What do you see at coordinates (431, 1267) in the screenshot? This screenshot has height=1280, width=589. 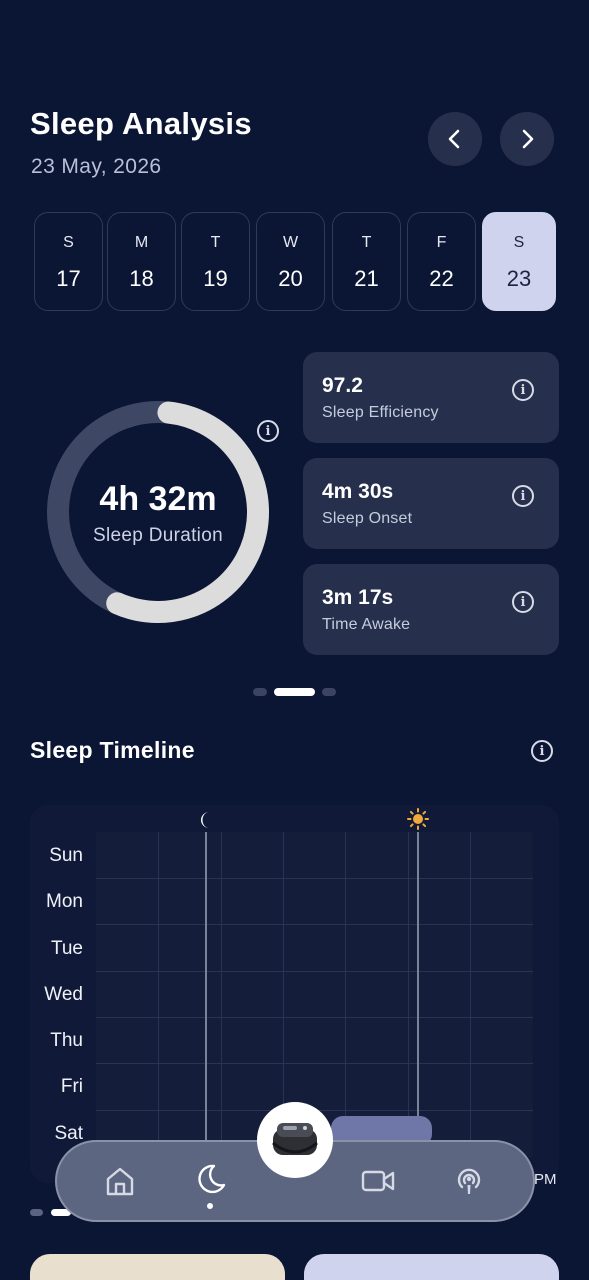 I see `bottom-card-right` at bounding box center [431, 1267].